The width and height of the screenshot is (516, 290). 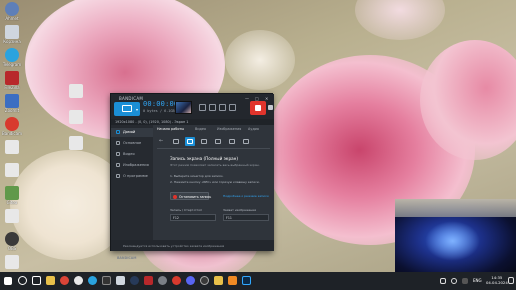 What do you see at coordinates (159, 111) in the screenshot?
I see `file-size: 0 bytes / 6.1GB` at bounding box center [159, 111].